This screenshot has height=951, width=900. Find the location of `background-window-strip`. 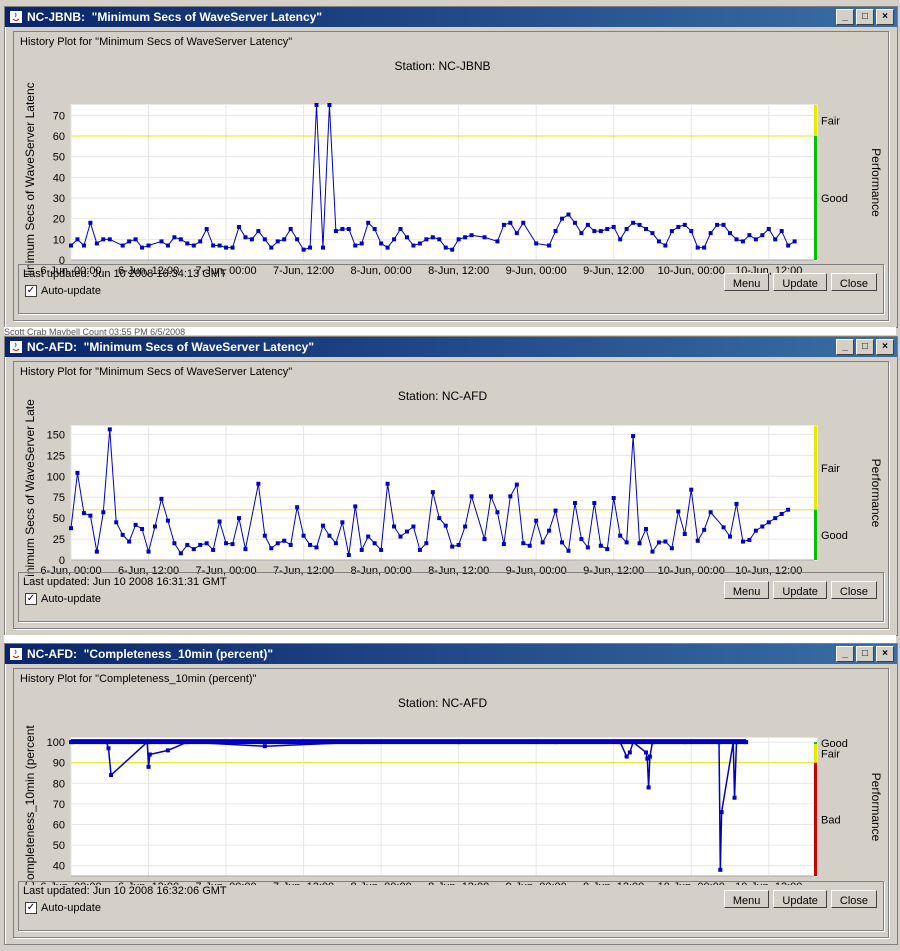

background-window-strip is located at coordinates (450, 639).